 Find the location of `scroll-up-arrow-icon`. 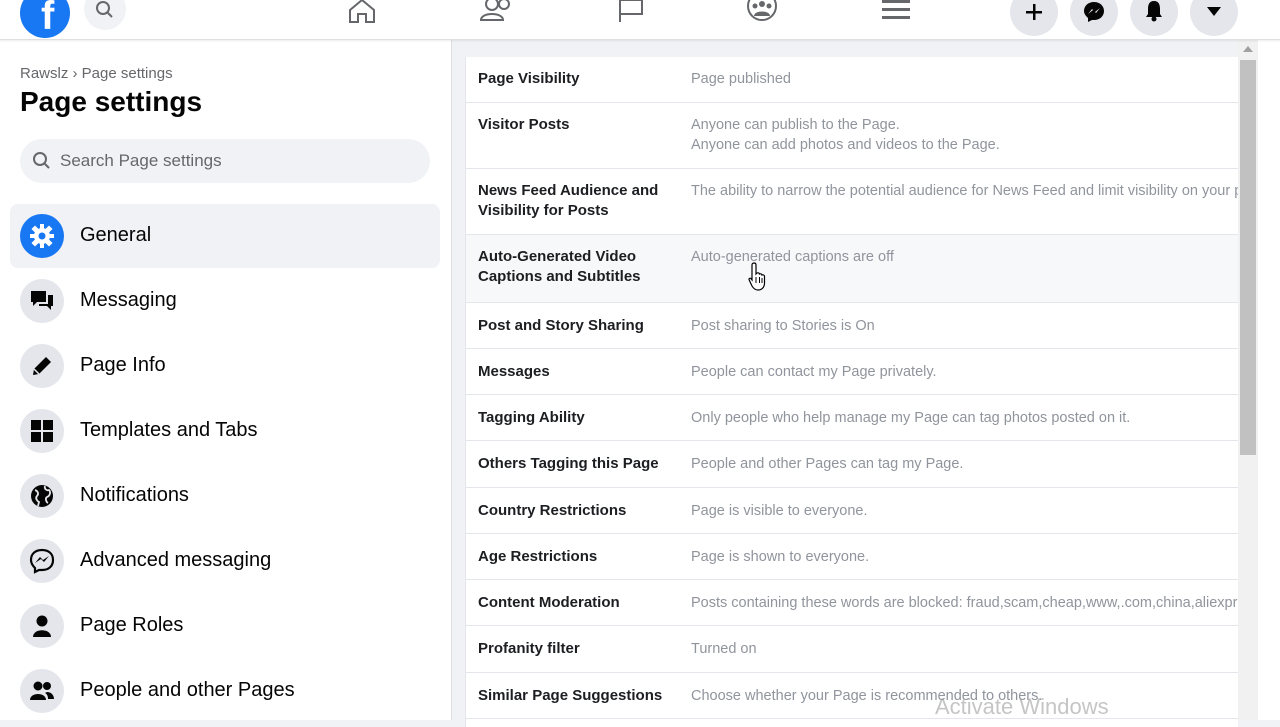

scroll-up-arrow-icon is located at coordinates (1248, 49).